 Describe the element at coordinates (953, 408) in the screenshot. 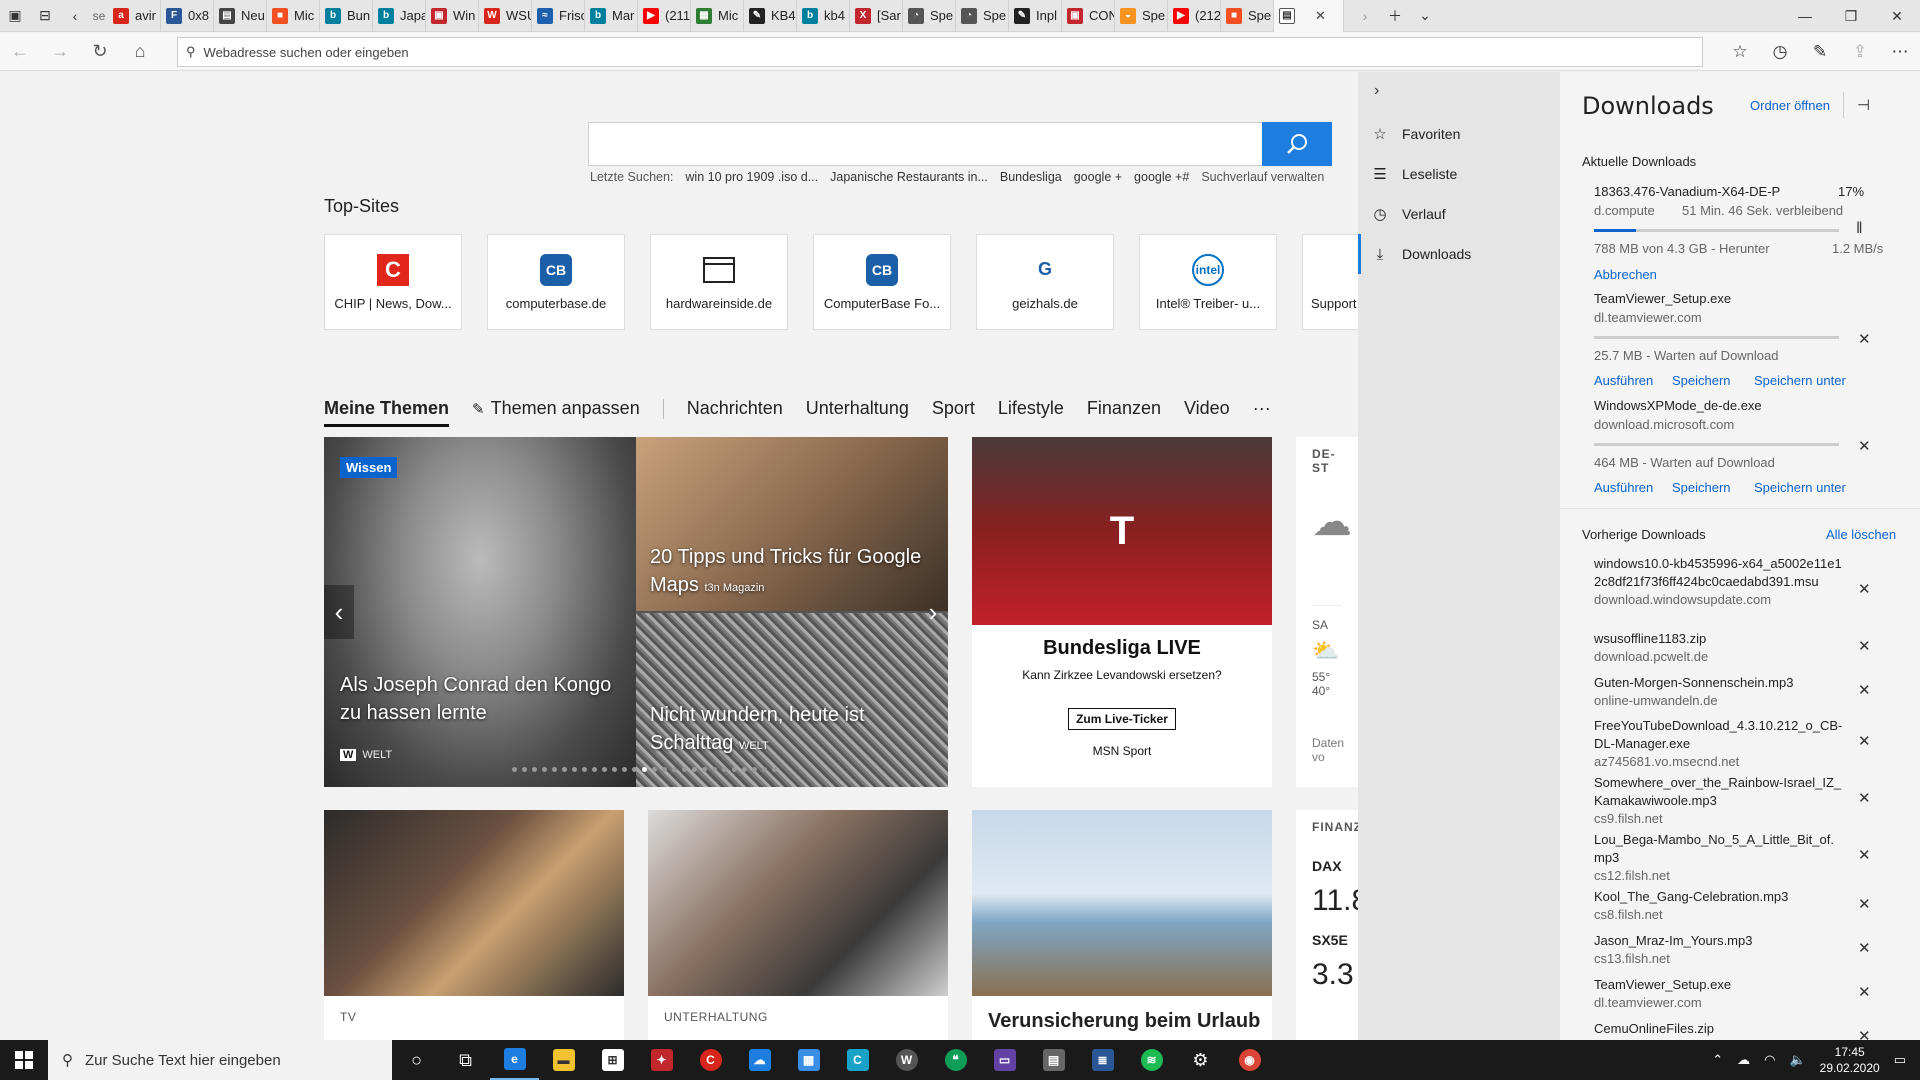

I see `tab-sport: Sport` at that location.